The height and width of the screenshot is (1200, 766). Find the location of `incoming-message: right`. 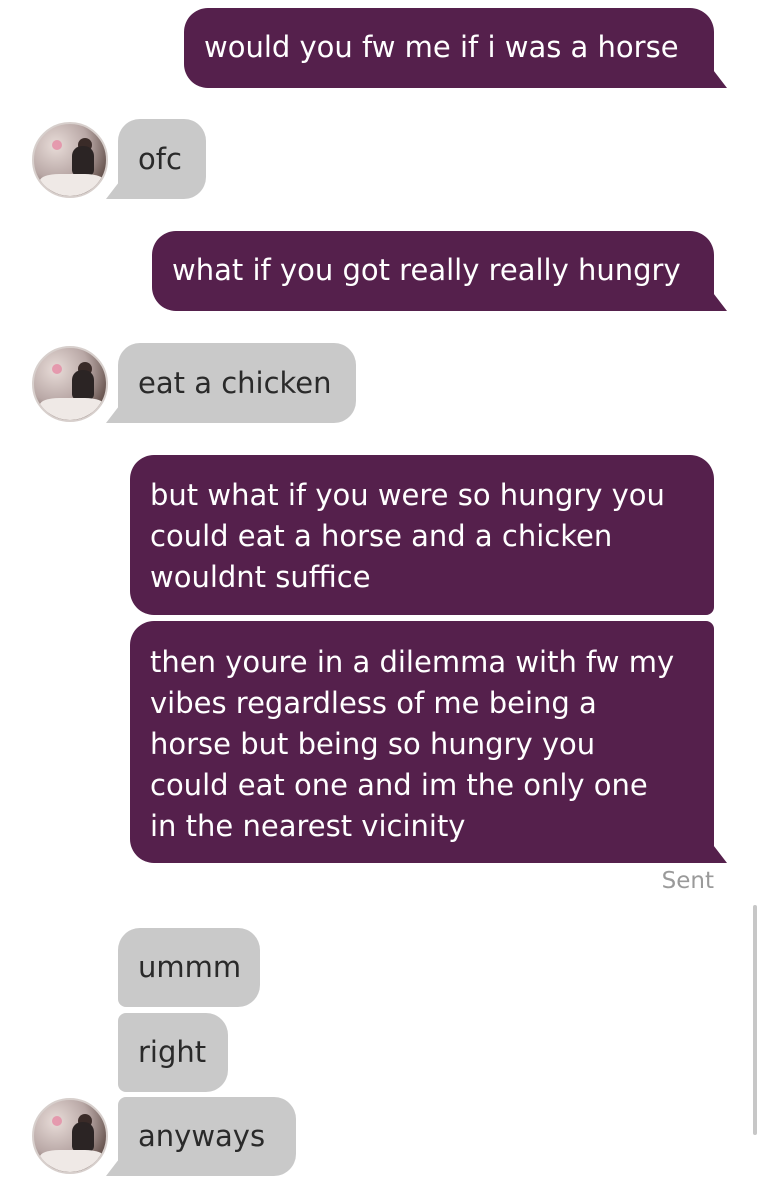

incoming-message: right is located at coordinates (173, 1052).